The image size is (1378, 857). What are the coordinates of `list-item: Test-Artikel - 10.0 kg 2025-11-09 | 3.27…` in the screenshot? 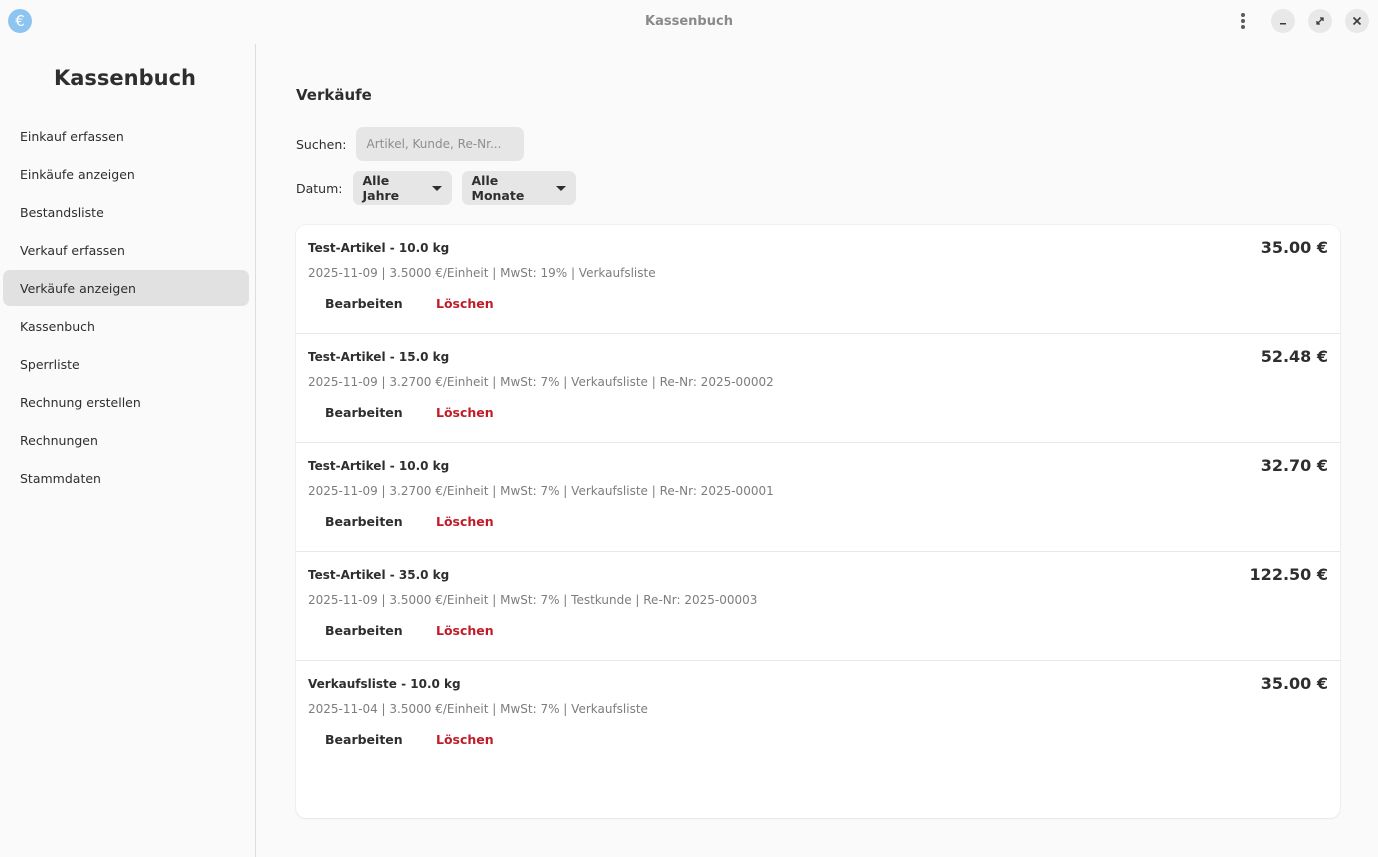 It's located at (818, 497).